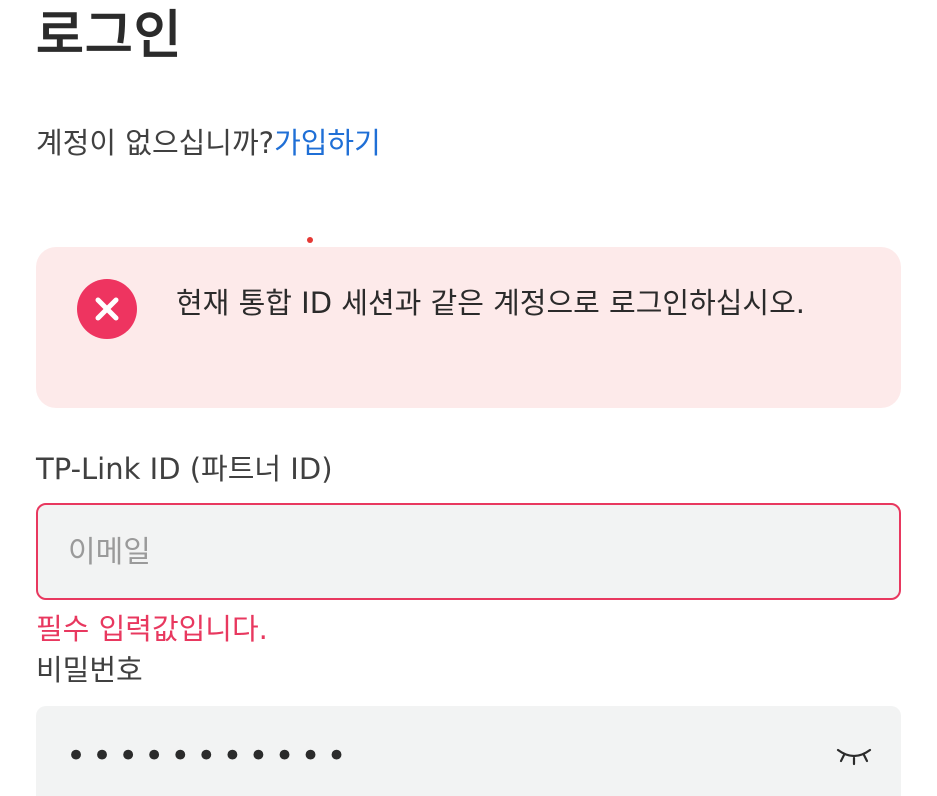 The image size is (937, 796). What do you see at coordinates (107, 309) in the screenshot?
I see `error-circle-icon` at bounding box center [107, 309].